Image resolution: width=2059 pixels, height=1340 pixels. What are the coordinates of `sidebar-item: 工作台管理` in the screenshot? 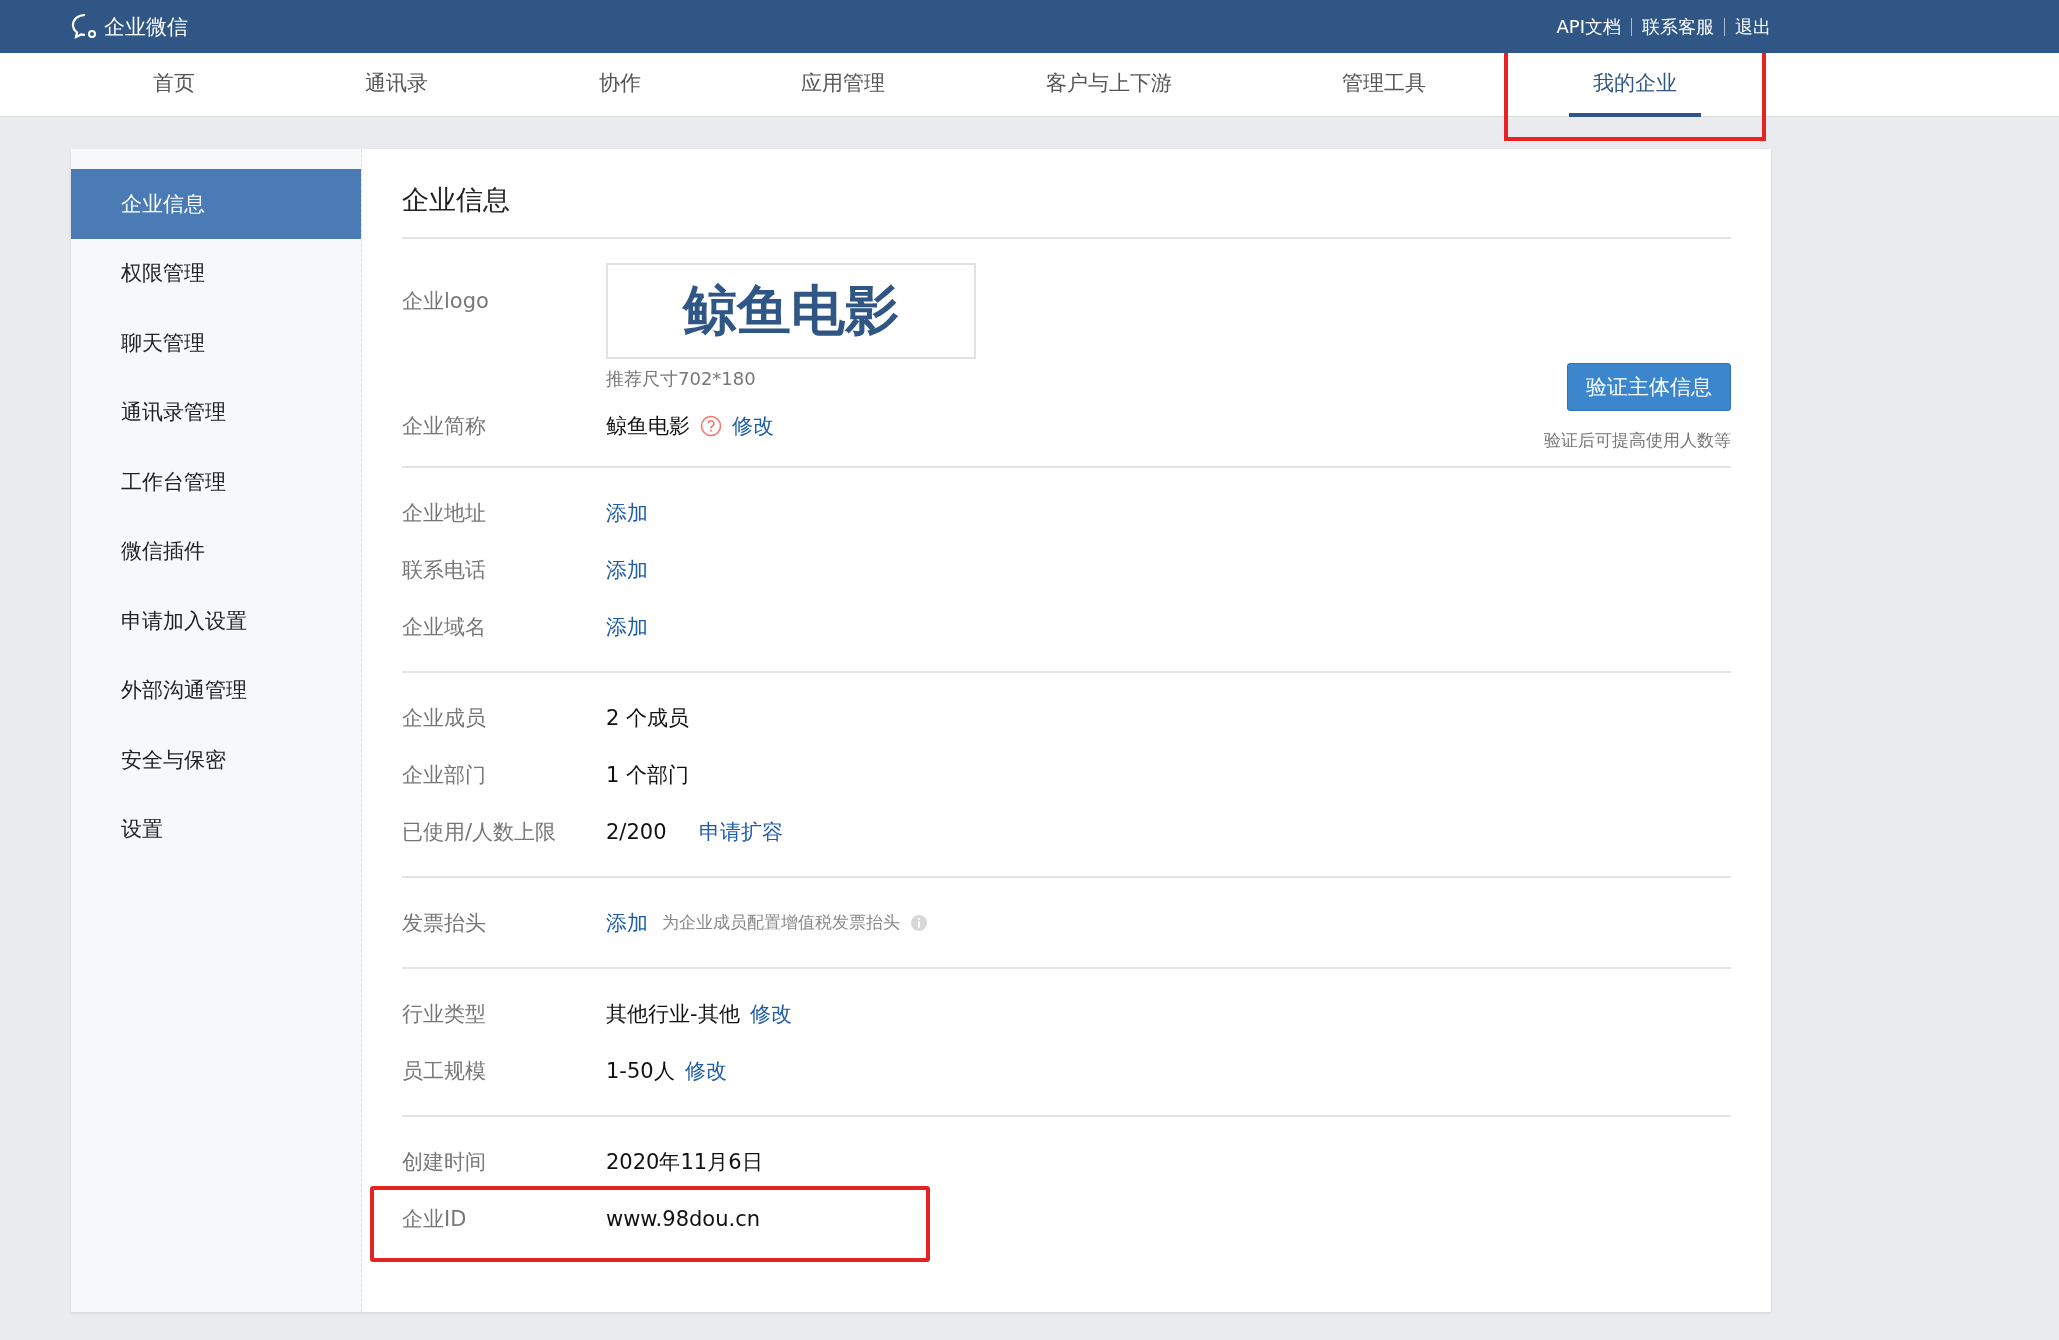 It's located at (216, 482).